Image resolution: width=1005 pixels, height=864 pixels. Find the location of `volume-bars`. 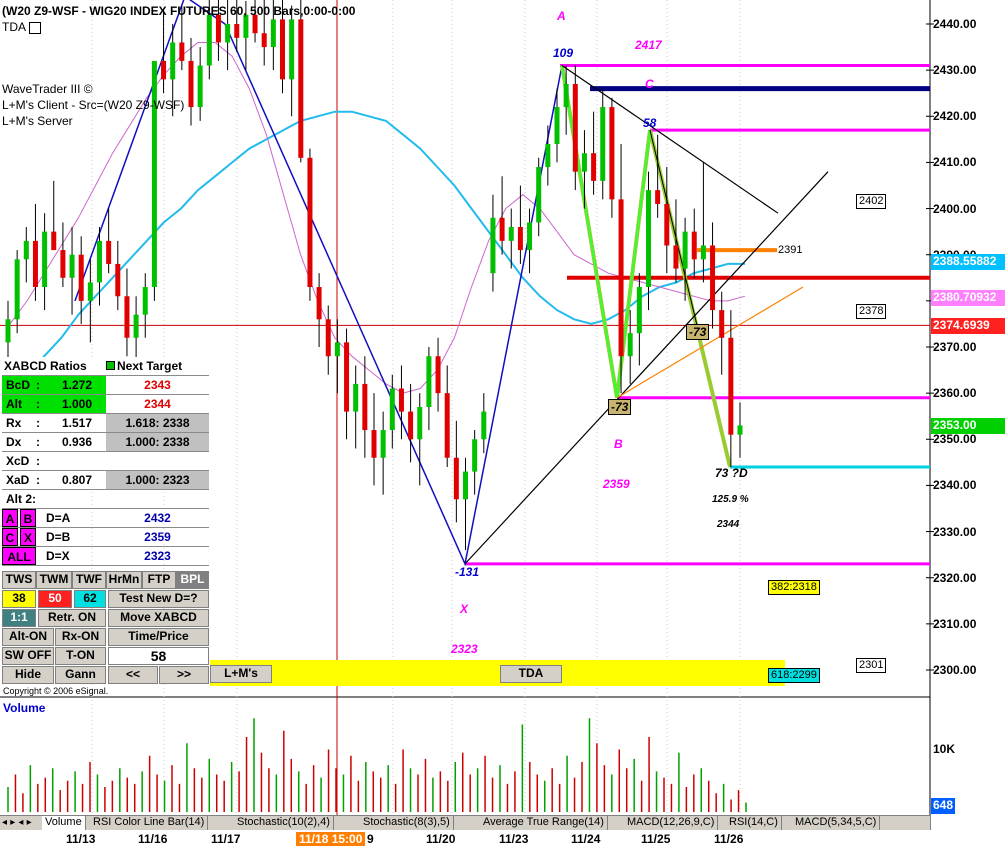

volume-bars is located at coordinates (377, 765).